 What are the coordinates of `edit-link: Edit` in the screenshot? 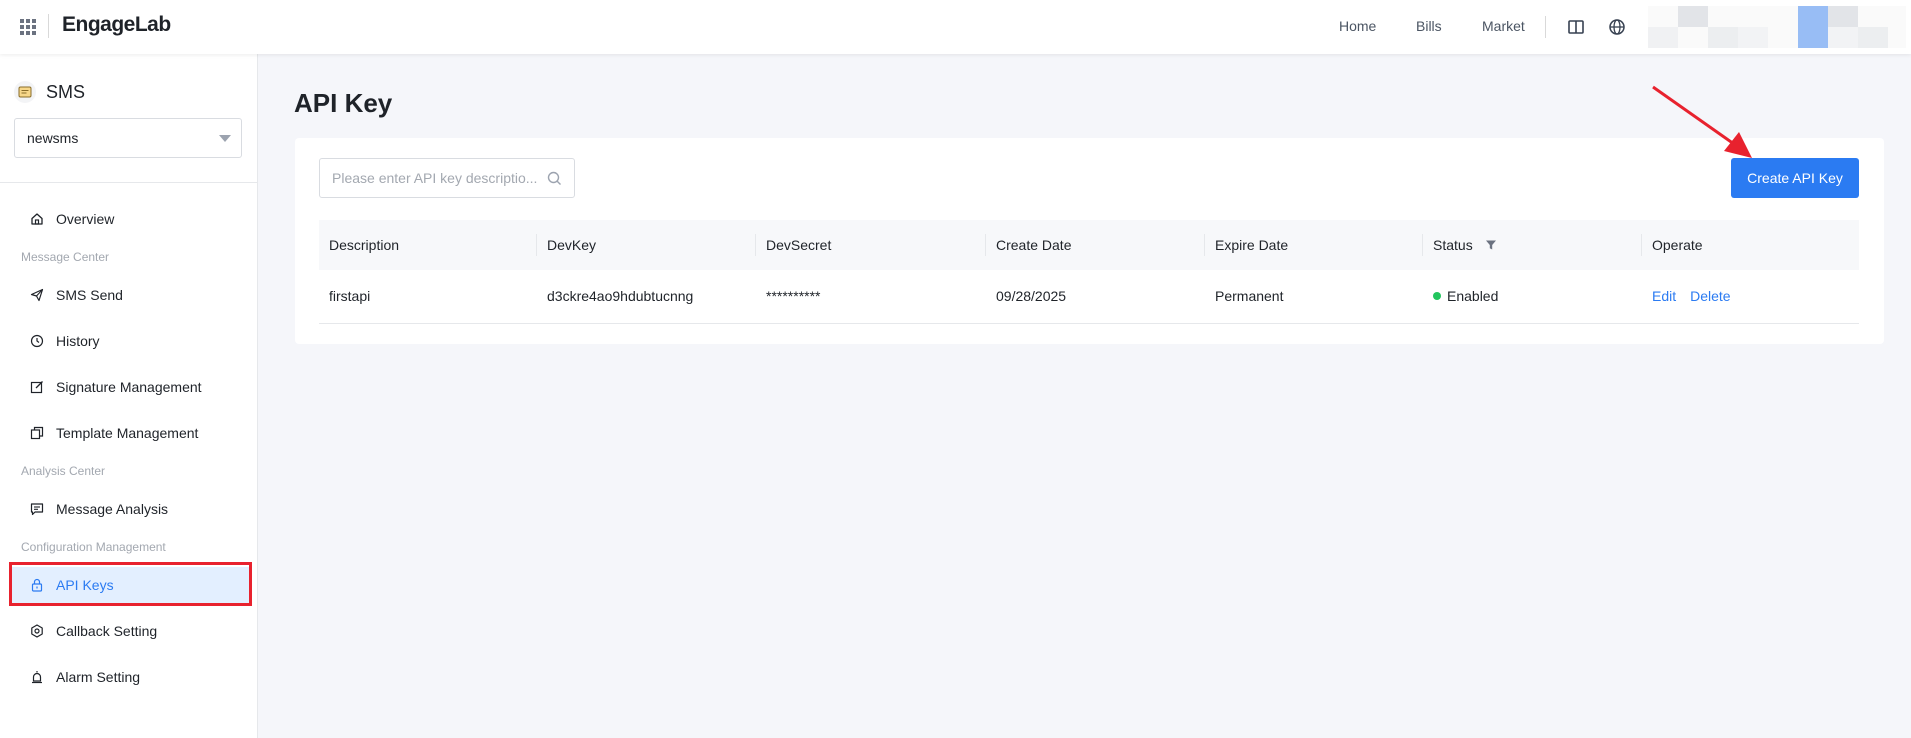 It's located at (1664, 296).